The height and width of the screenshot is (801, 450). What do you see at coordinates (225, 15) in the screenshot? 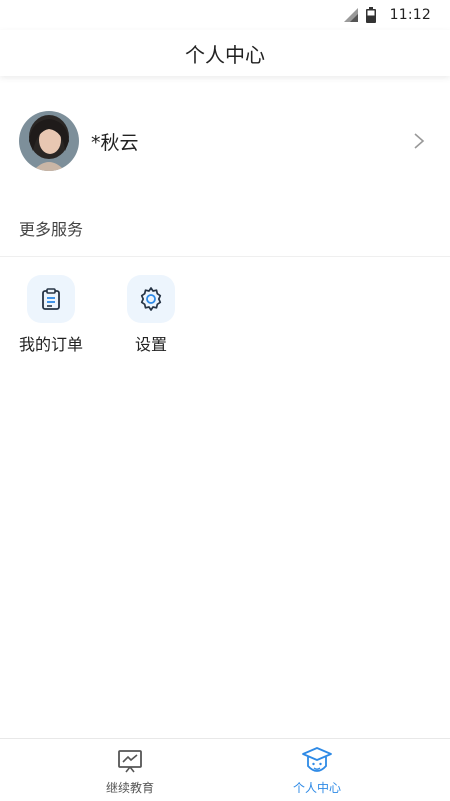
I see `status-bar: 11:12` at bounding box center [225, 15].